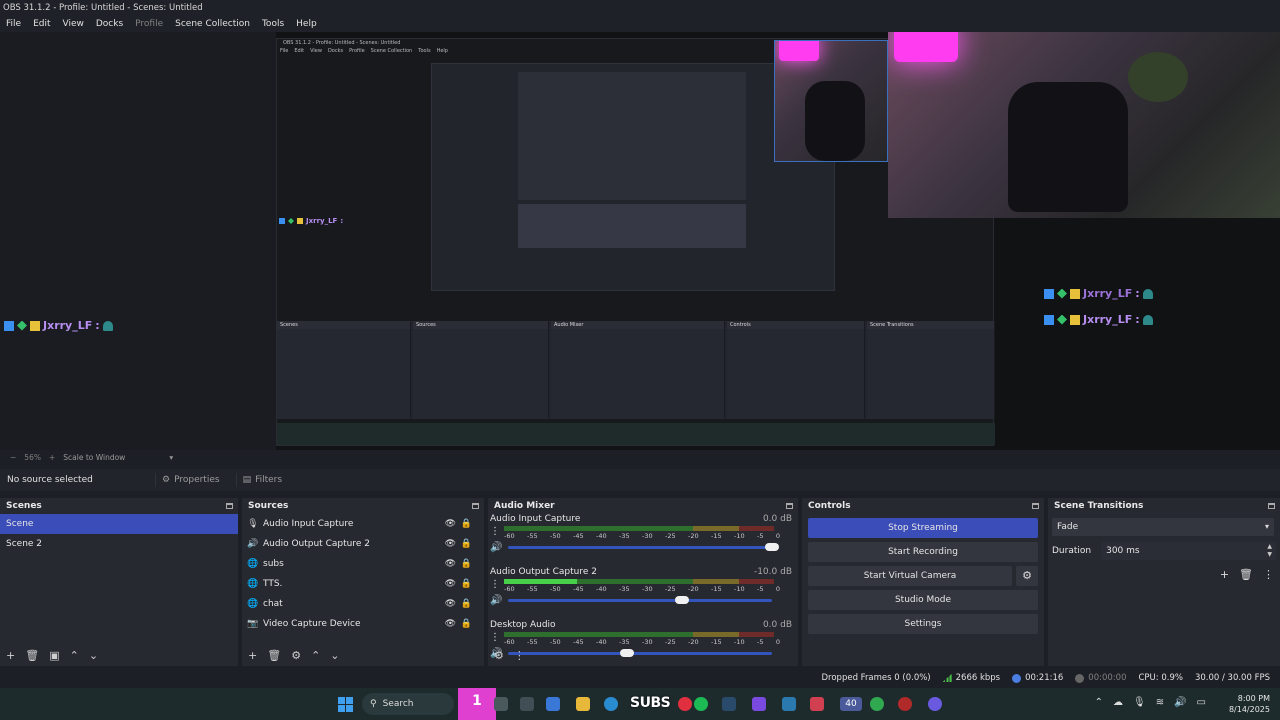  What do you see at coordinates (363, 564) in the screenshot?
I see `source-item: 🌐 subs 👁 🔒` at bounding box center [363, 564].